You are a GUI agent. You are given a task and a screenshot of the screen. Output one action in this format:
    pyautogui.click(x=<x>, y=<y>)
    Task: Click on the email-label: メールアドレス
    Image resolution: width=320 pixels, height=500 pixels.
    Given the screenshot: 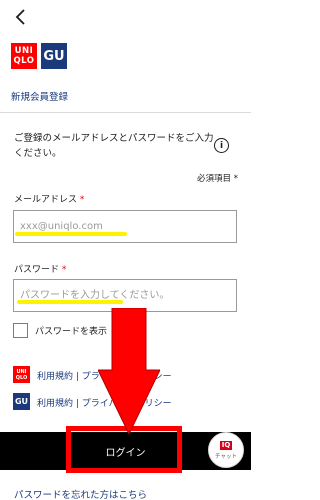 What is the action you would take?
    pyautogui.click(x=46, y=200)
    